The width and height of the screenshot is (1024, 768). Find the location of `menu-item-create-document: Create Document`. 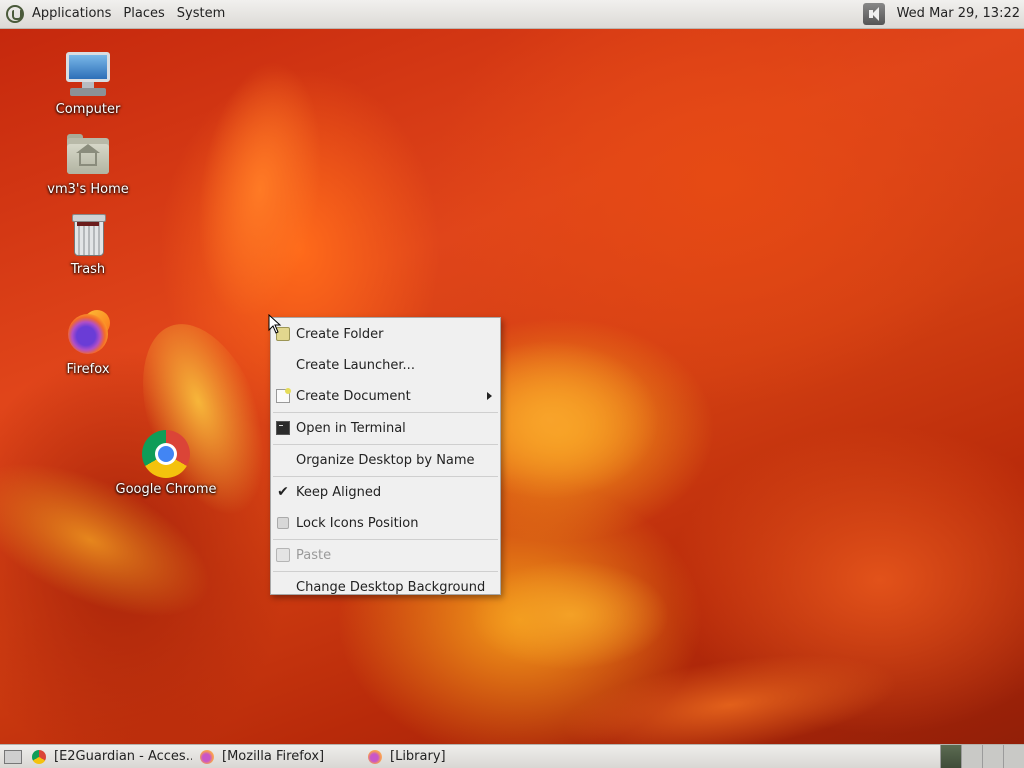

menu-item-create-document: Create Document is located at coordinates (385, 396).